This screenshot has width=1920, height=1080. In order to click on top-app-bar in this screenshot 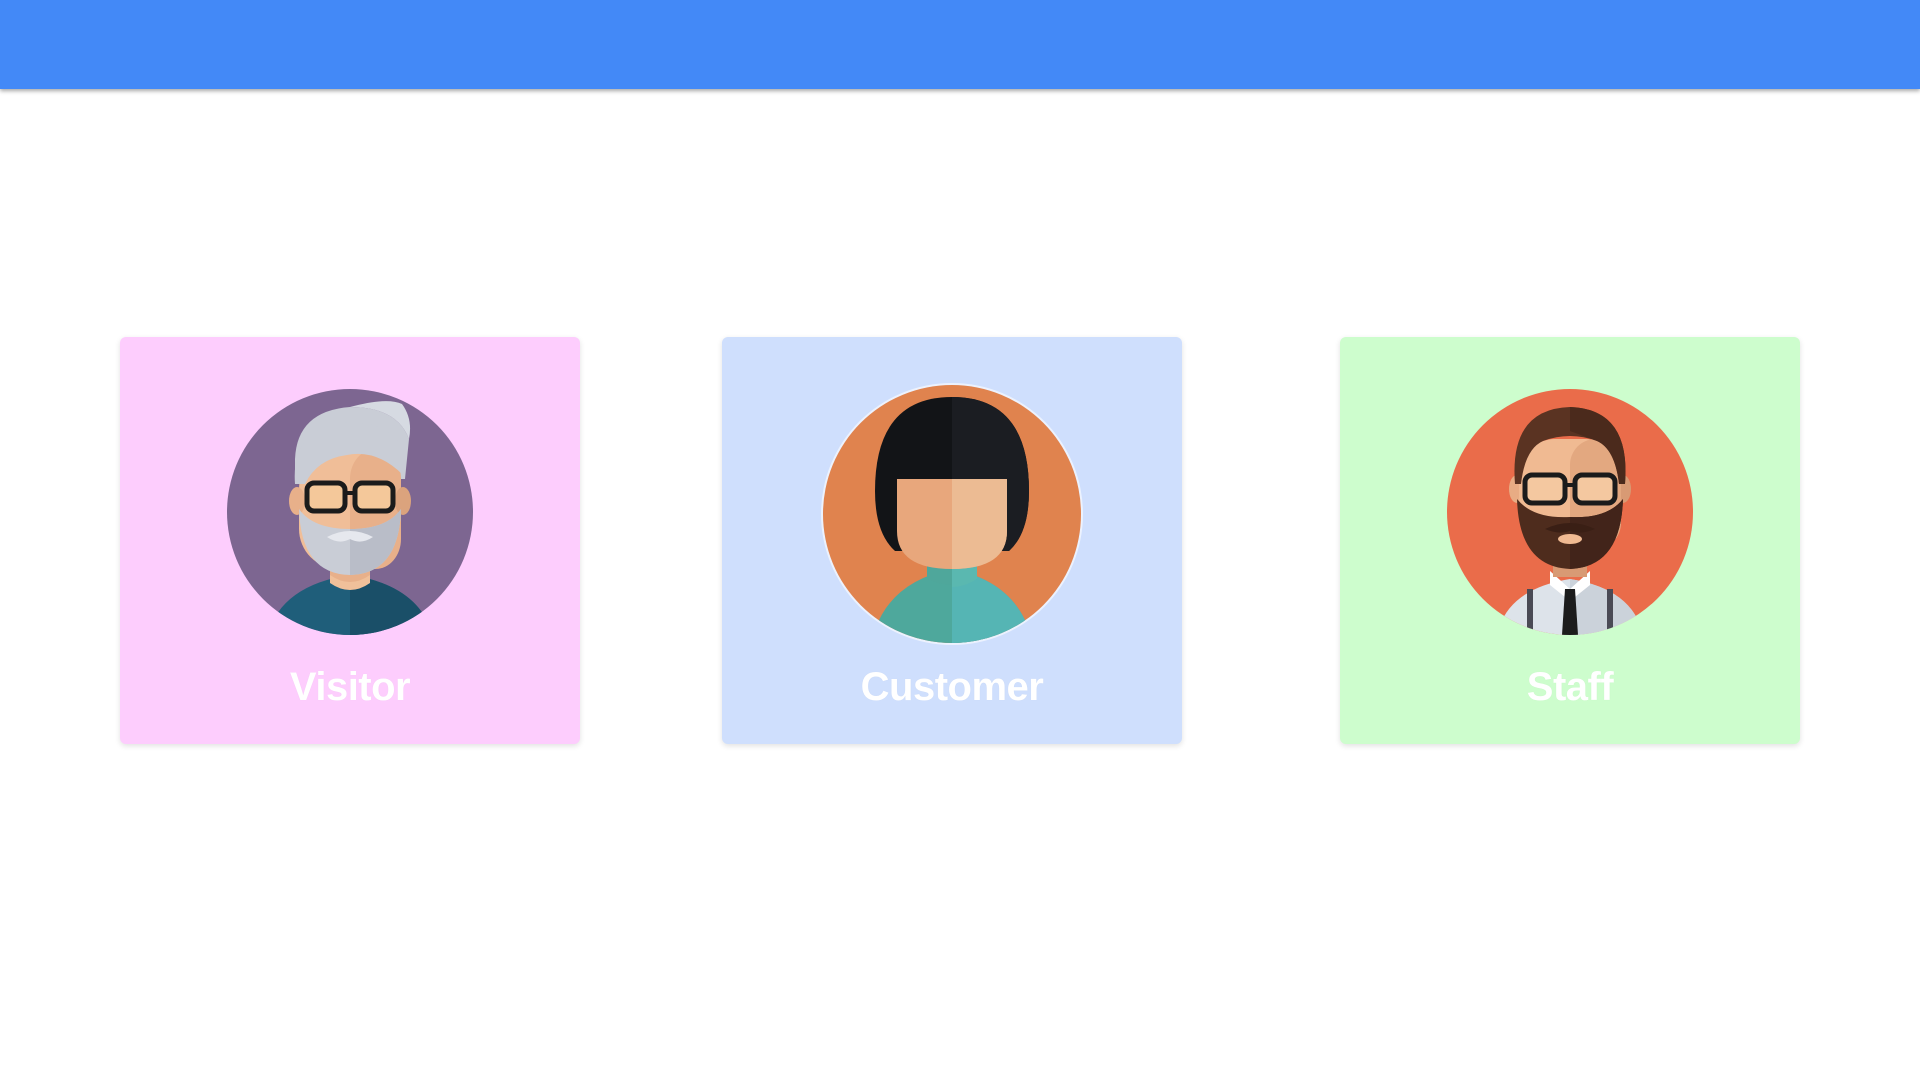, I will do `click(960, 44)`.